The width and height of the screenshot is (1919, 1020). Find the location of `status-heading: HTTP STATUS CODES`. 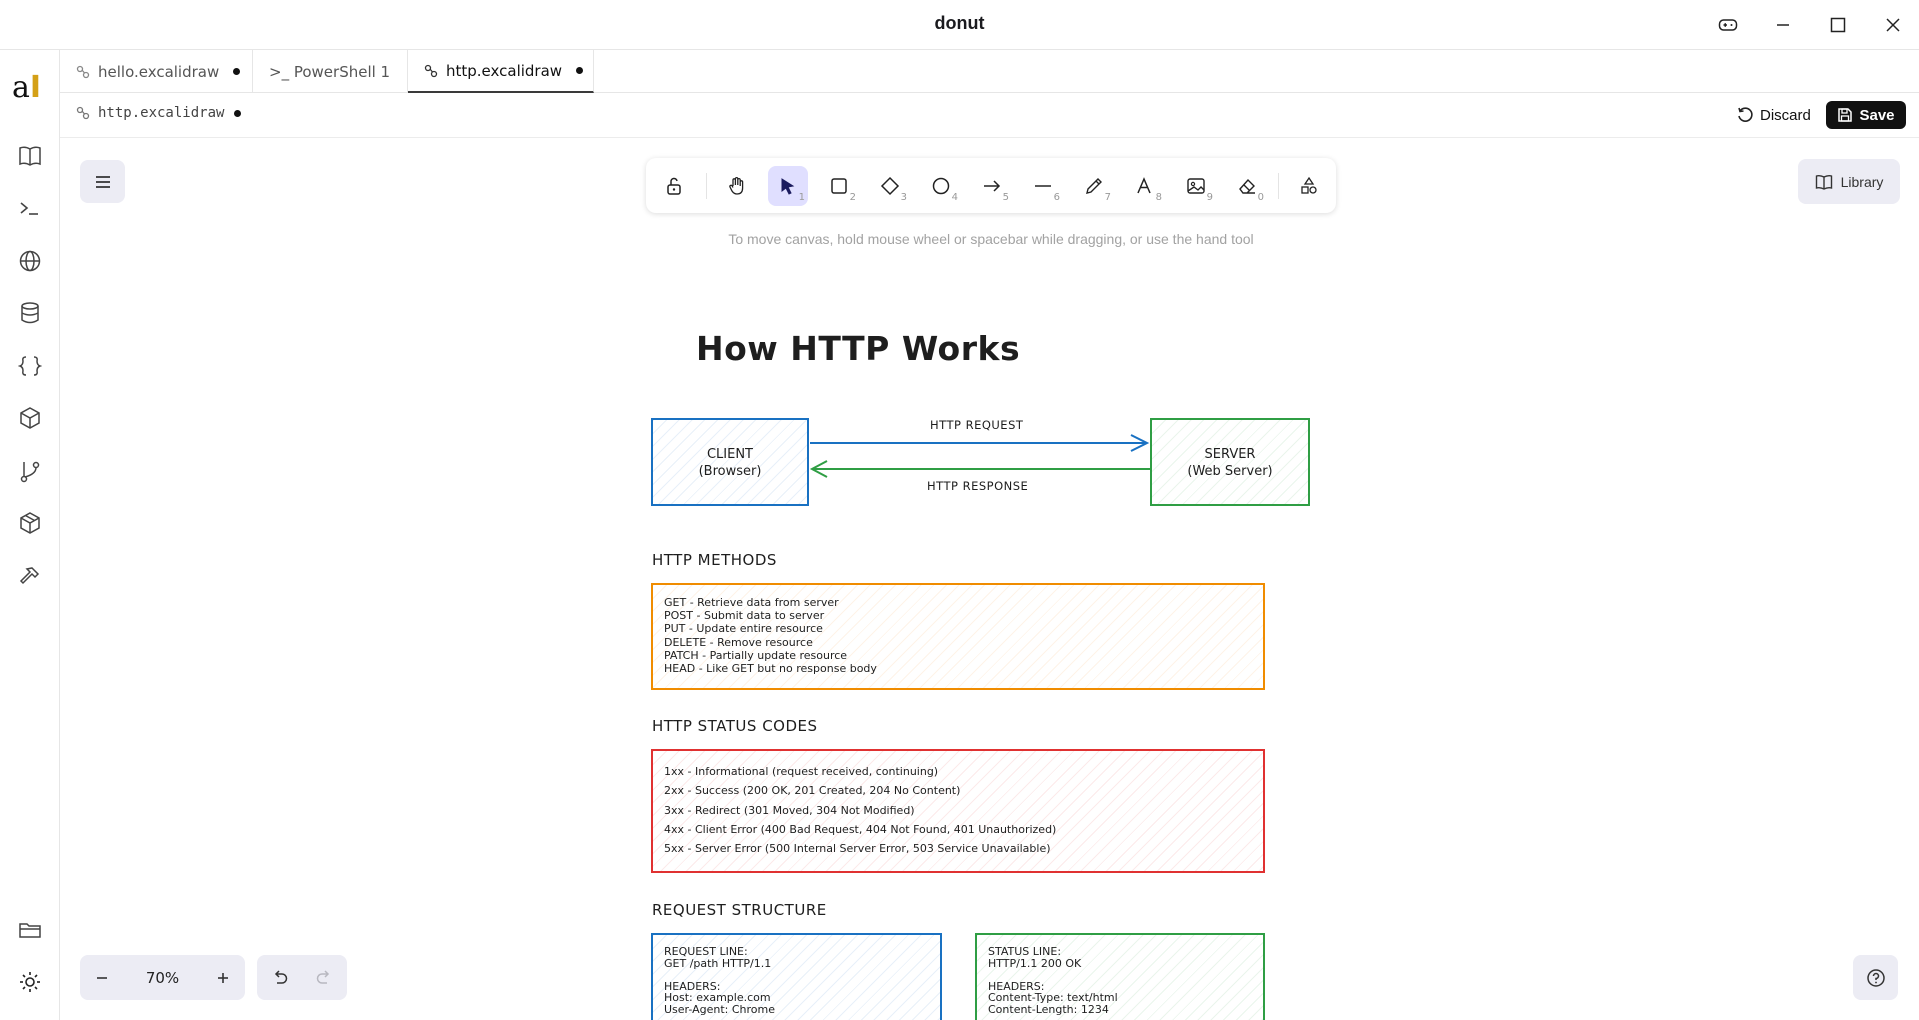

status-heading: HTTP STATUS CODES is located at coordinates (735, 726).